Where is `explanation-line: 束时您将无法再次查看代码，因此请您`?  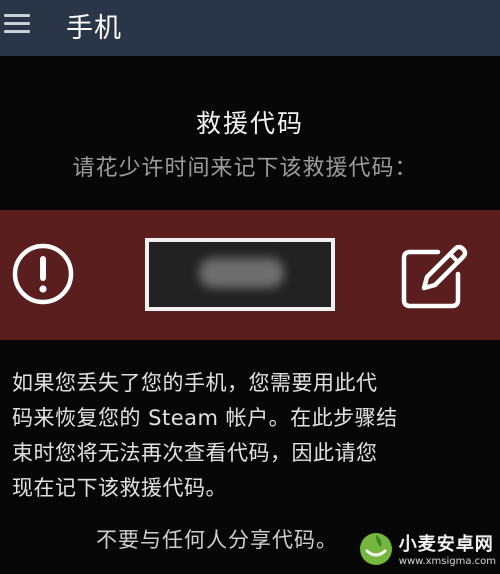 explanation-line: 束时您将无法再次查看代码，因此请您 is located at coordinates (195, 453).